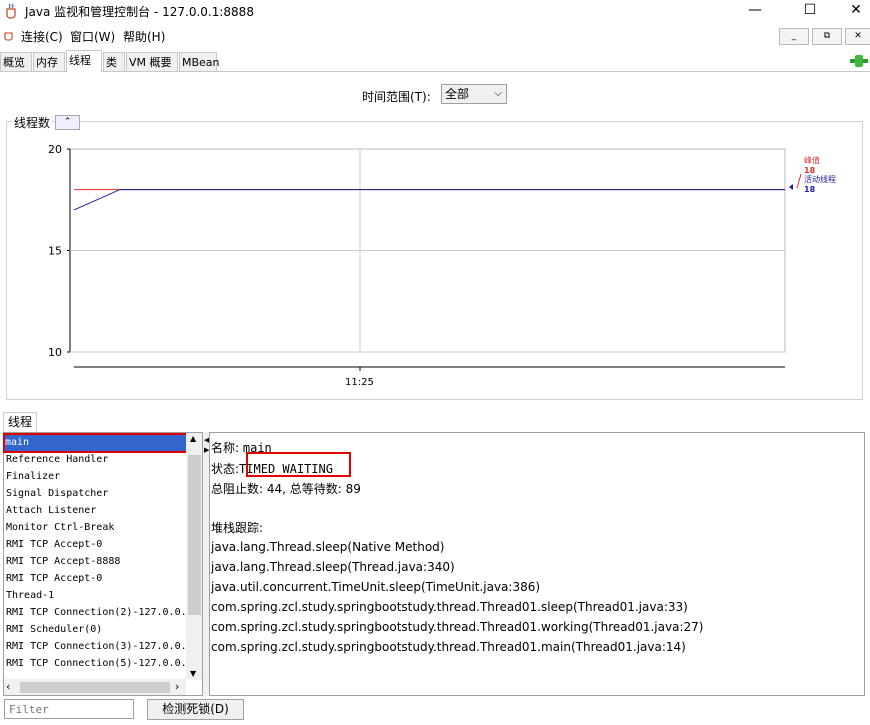 The width and height of the screenshot is (870, 725). What do you see at coordinates (55, 149) in the screenshot?
I see `y-tick-label: 20` at bounding box center [55, 149].